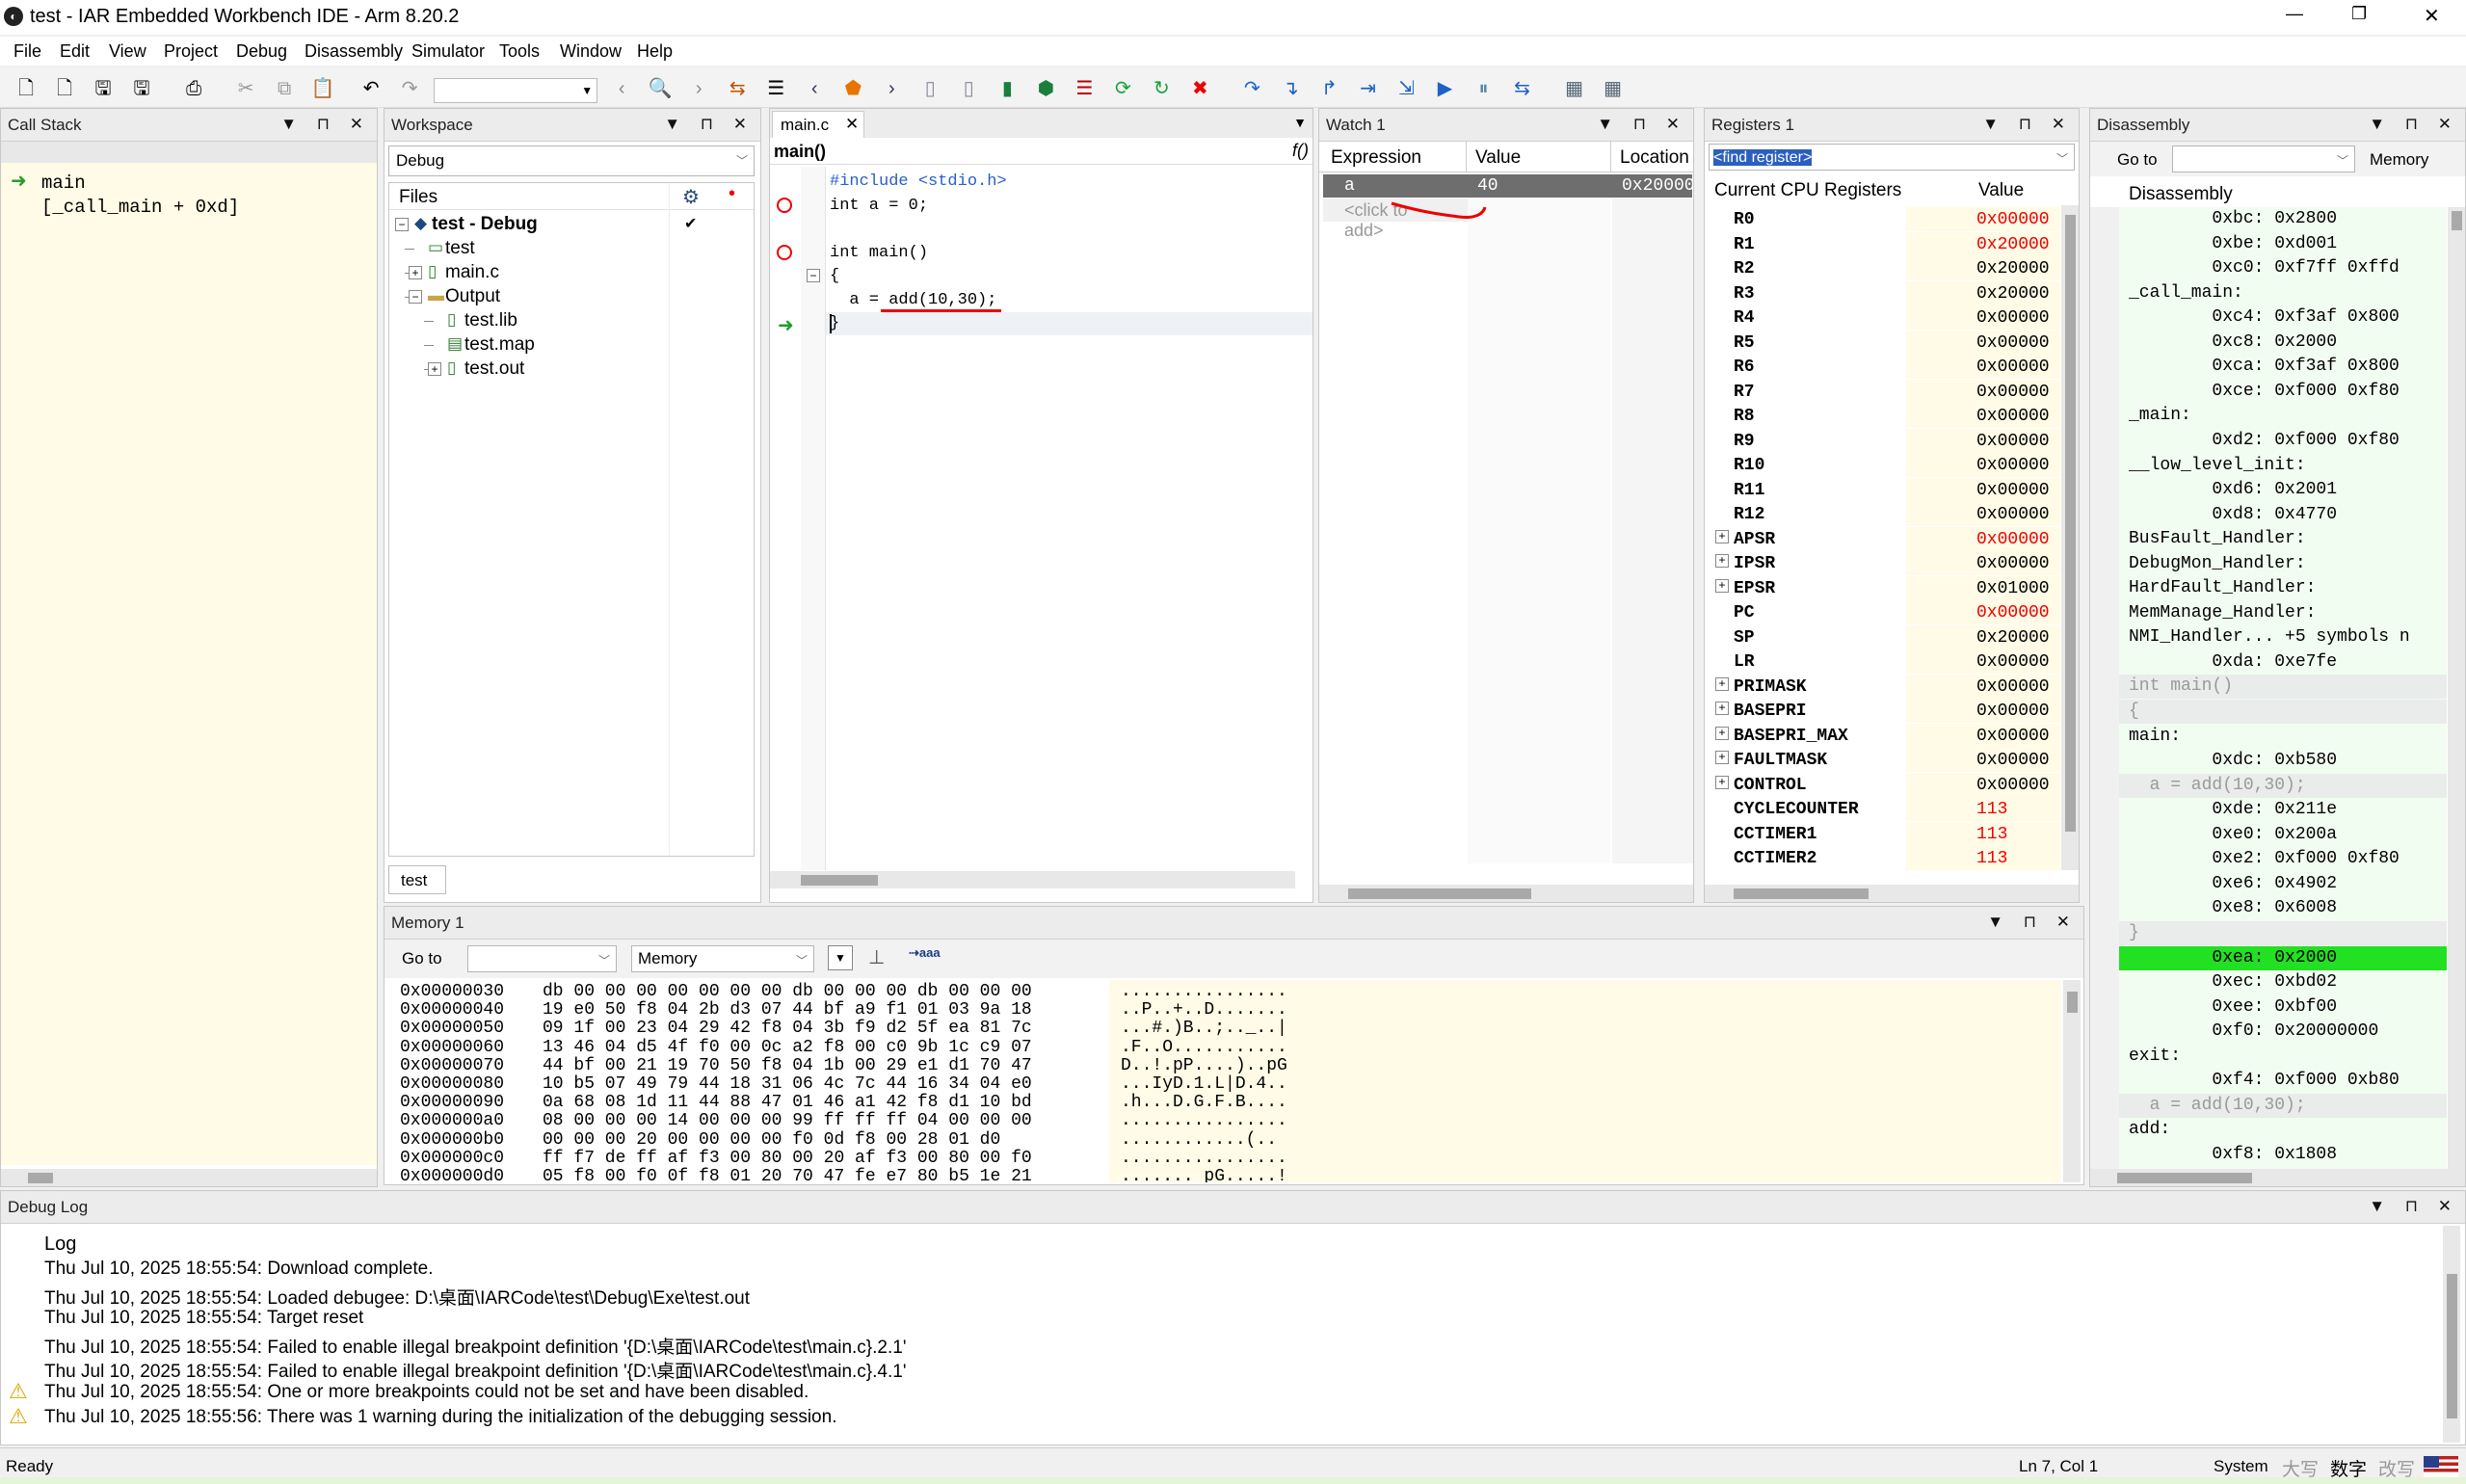  What do you see at coordinates (2283, 908) in the screenshot?
I see `disasm-instruction: 0xe8: 0x6008` at bounding box center [2283, 908].